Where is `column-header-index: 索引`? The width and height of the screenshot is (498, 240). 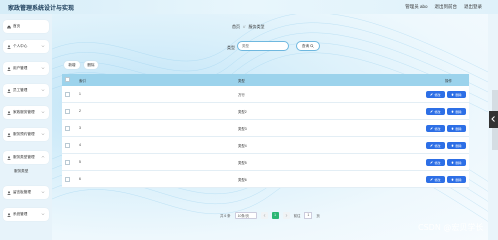
column-header-index: 索引 is located at coordinates (82, 80).